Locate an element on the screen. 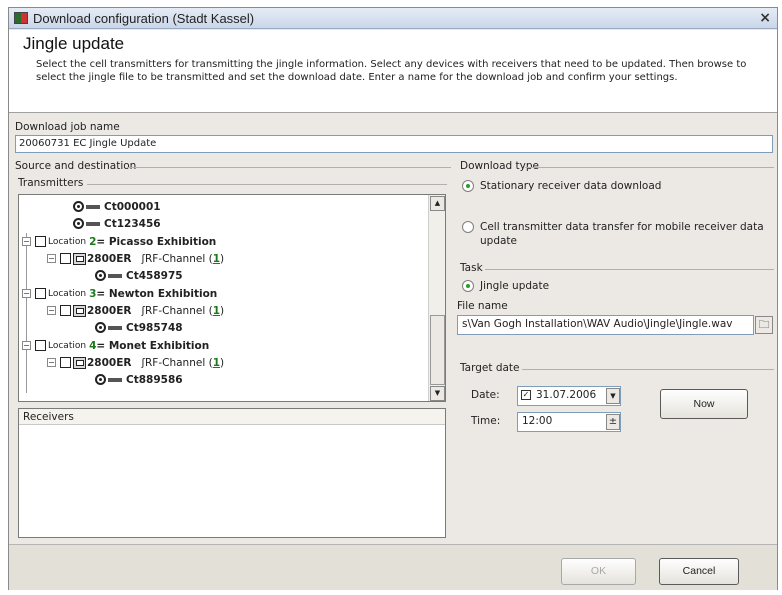  chevron-down-icon: ▼ is located at coordinates (613, 396).